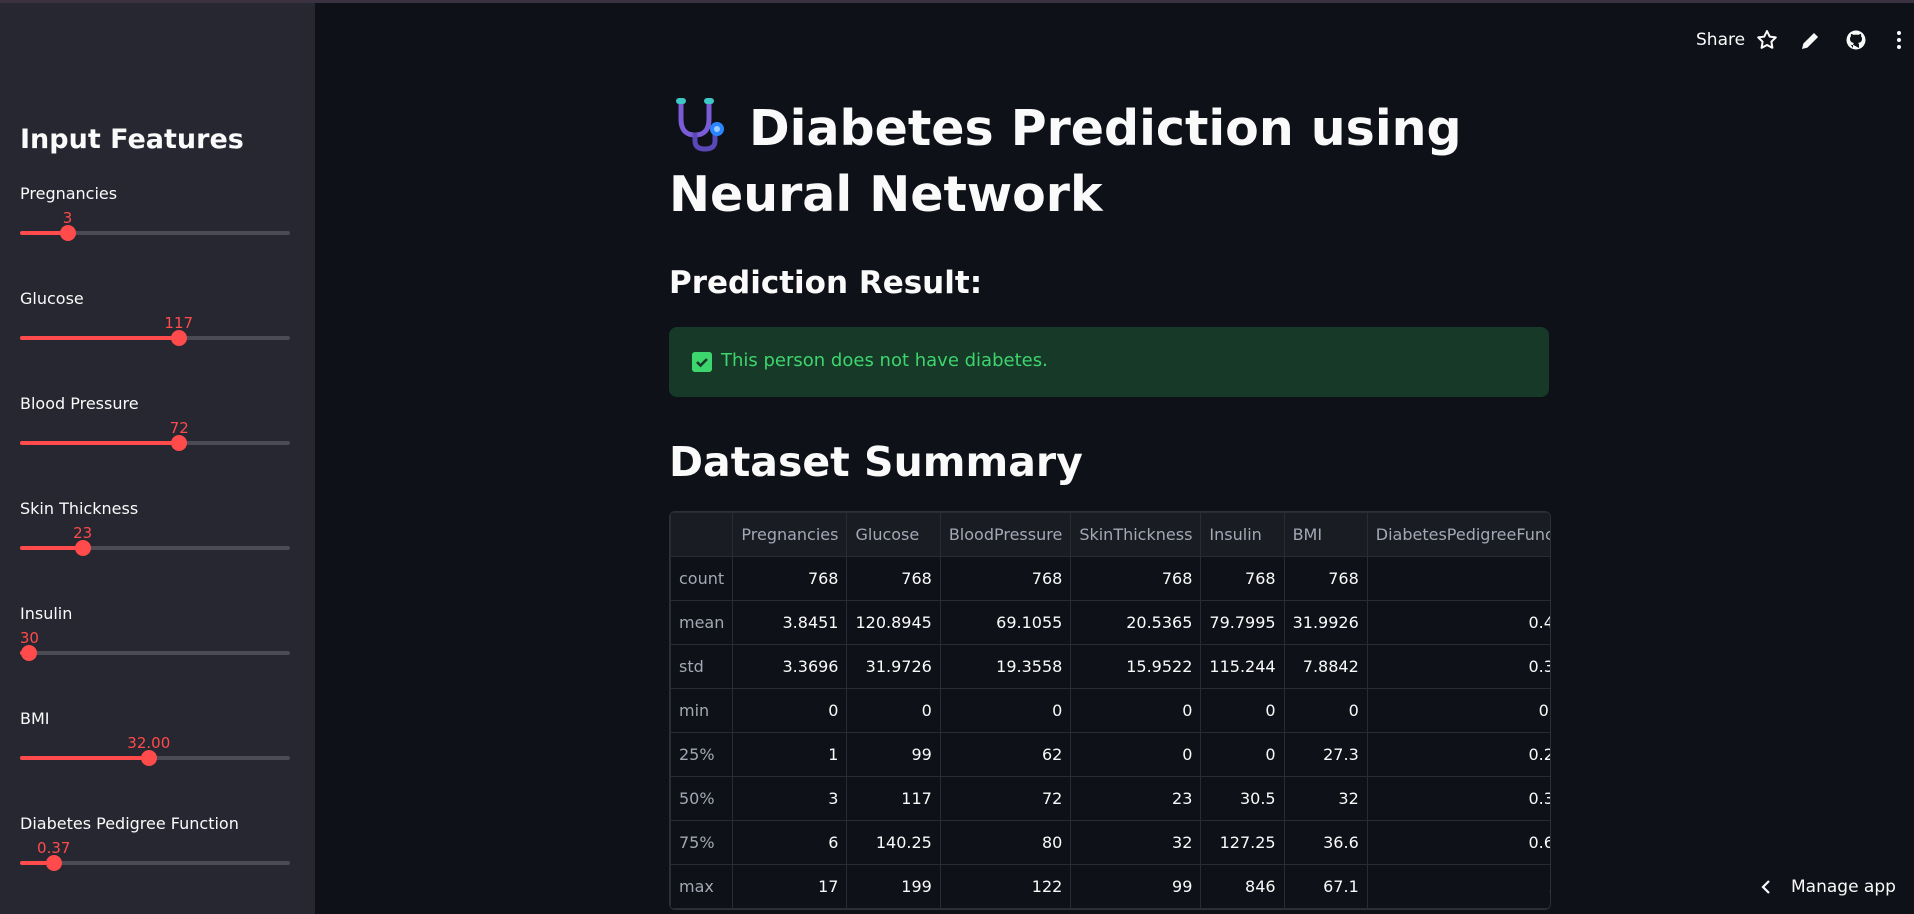 The height and width of the screenshot is (914, 1914). What do you see at coordinates (1005, 534) in the screenshot?
I see `column-header: BloodPressure` at bounding box center [1005, 534].